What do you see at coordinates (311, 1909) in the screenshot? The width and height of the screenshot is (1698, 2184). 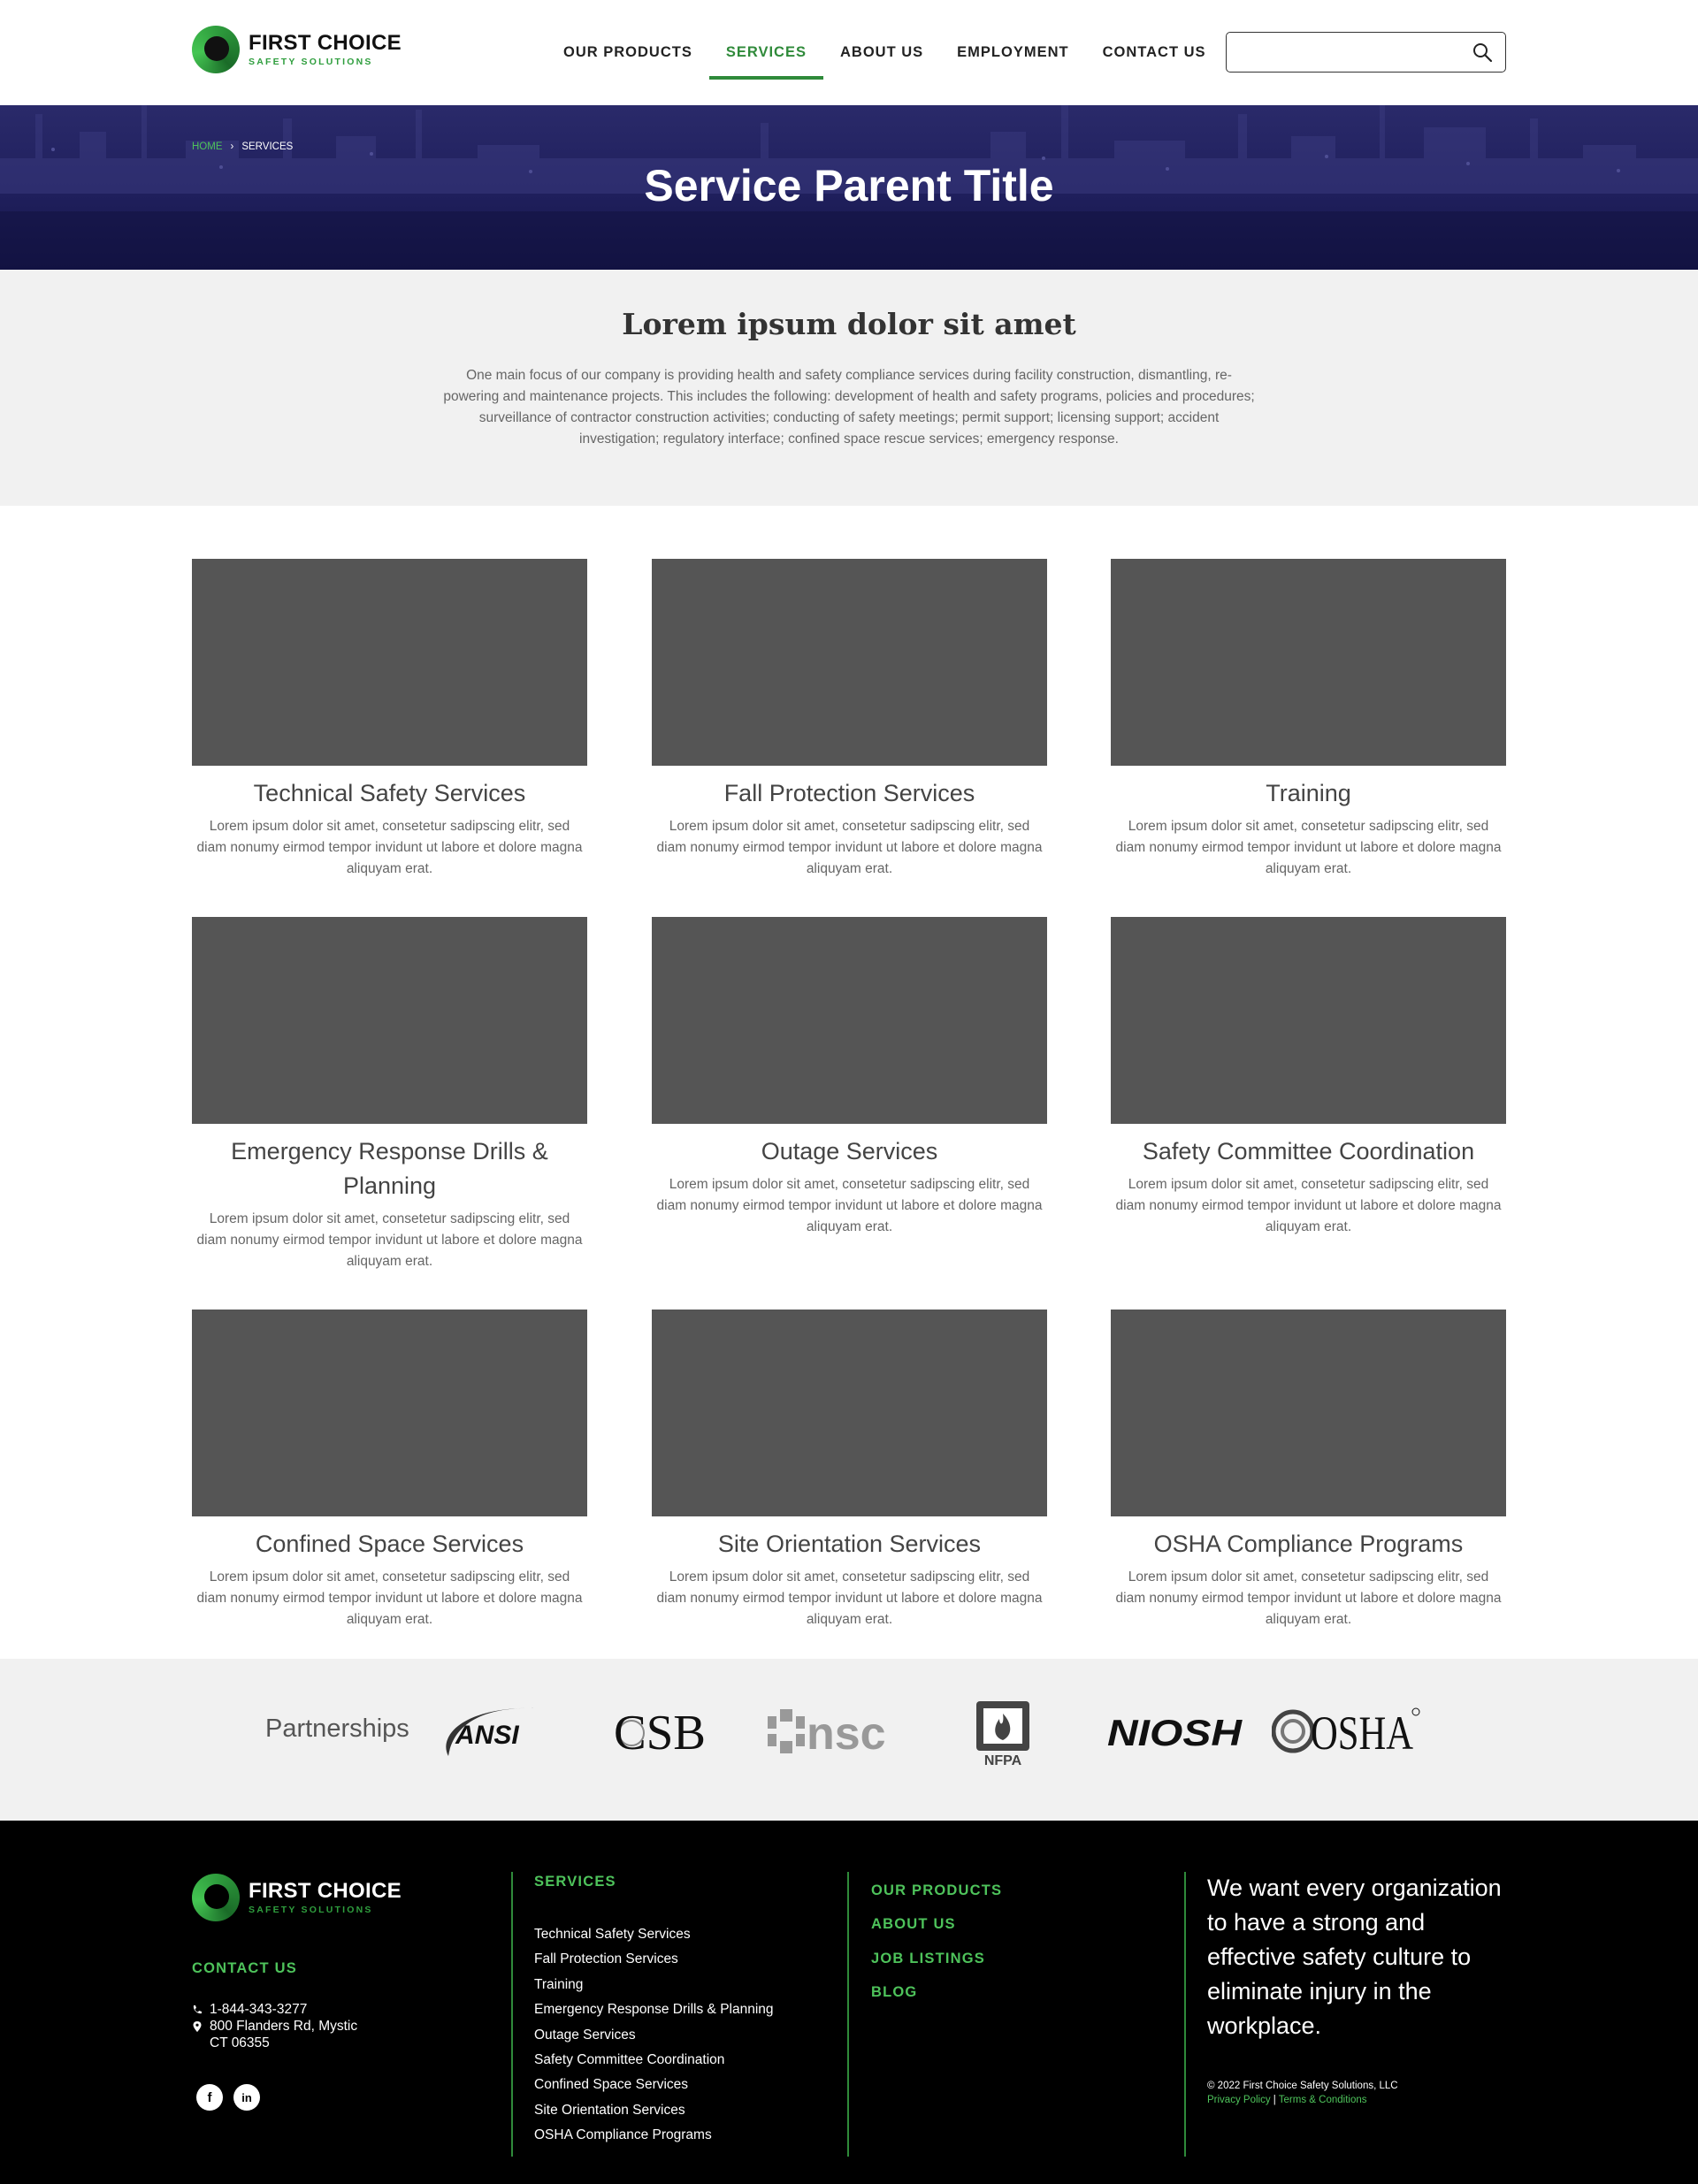 I see `footer-logo-subtitle: SAFETY SOLUTIONS` at bounding box center [311, 1909].